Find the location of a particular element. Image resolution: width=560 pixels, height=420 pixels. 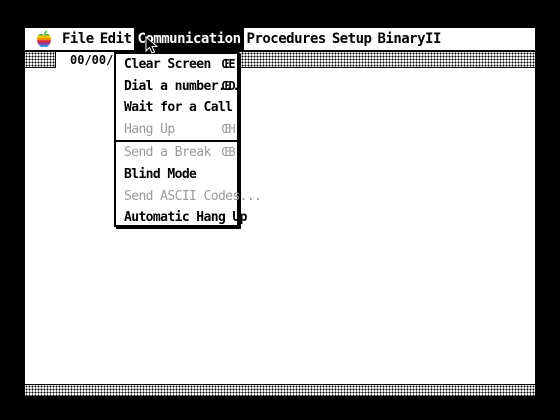

mouse-pointer-icon is located at coordinates (152, 45).